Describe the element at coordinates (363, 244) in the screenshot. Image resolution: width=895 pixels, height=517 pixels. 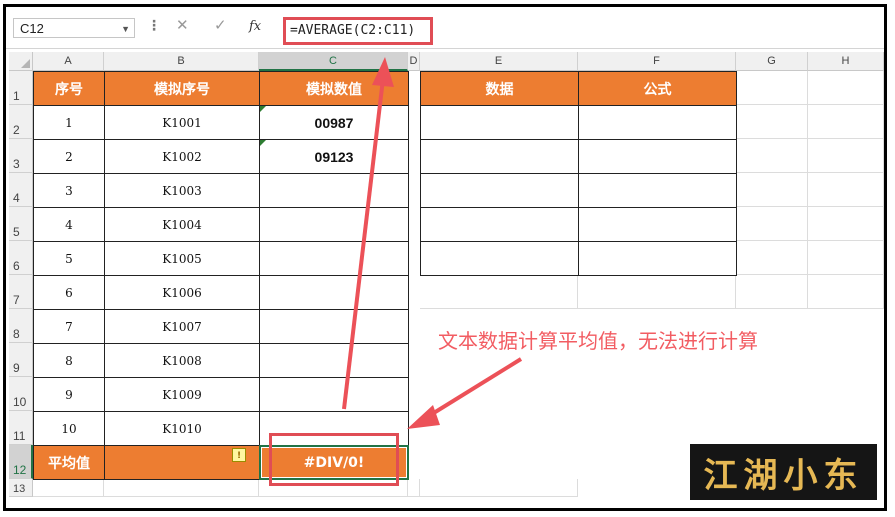
I see `arrow-to-formula` at that location.